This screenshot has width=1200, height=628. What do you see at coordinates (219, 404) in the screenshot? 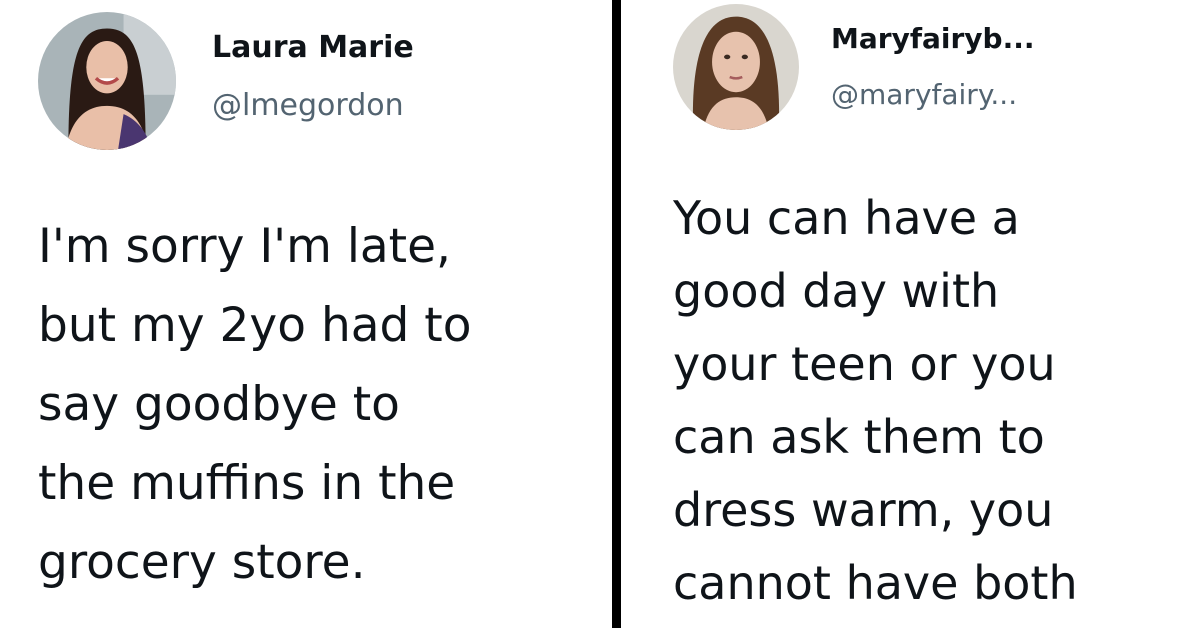
I see `tweet-text-line: say goodbye to` at bounding box center [219, 404].